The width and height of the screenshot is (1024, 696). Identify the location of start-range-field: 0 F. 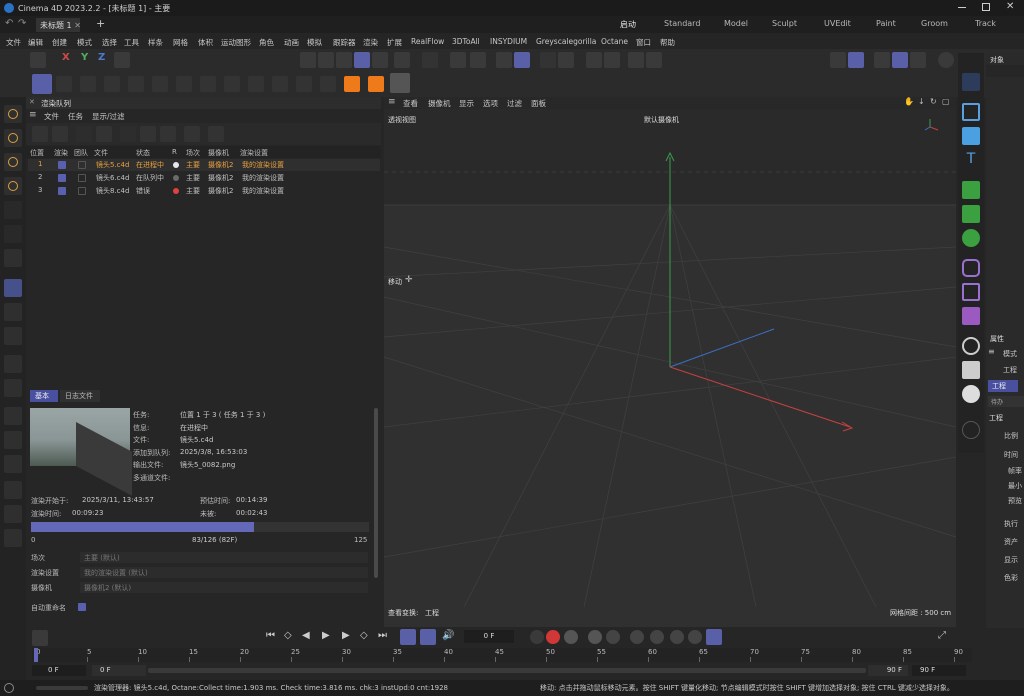
(119, 670).